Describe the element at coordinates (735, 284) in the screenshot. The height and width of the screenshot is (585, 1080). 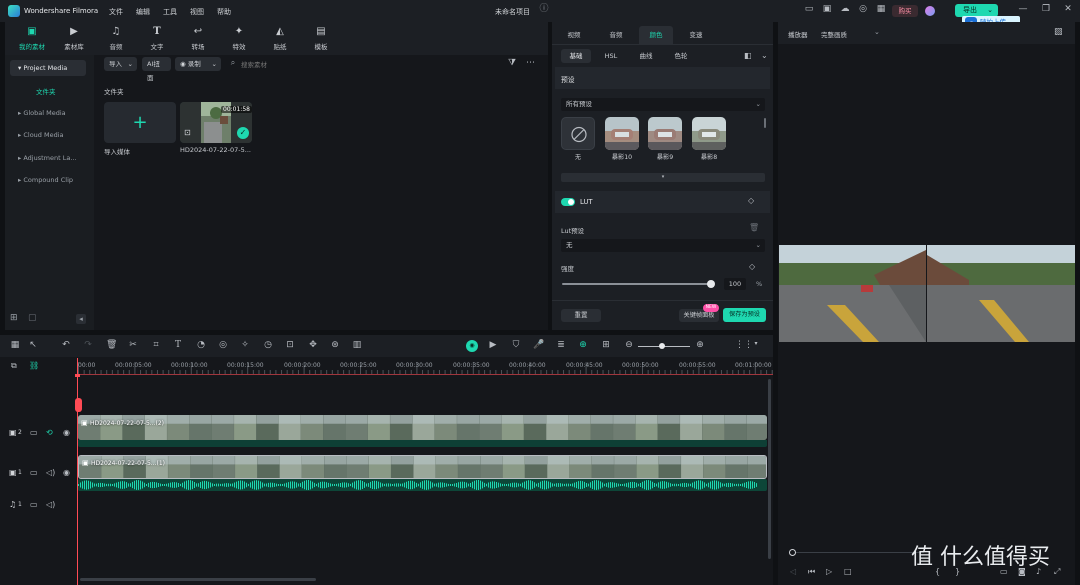
I see `strength-value-input: 100` at that location.